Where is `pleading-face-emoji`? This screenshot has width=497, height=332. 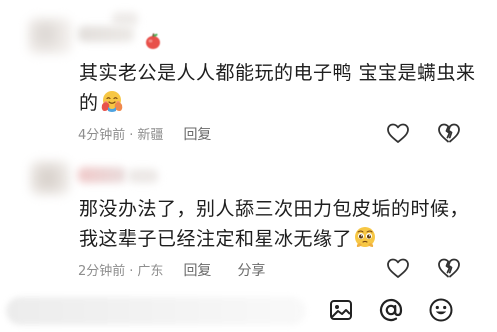
pleading-face-emoji is located at coordinates (365, 237).